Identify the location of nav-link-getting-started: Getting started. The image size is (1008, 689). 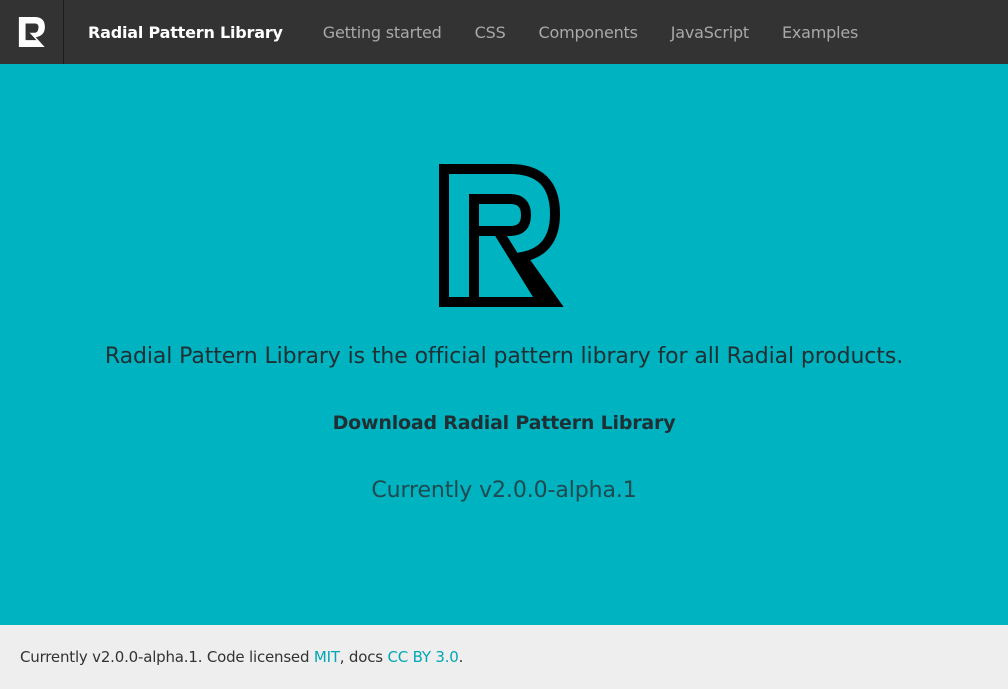
(382, 32).